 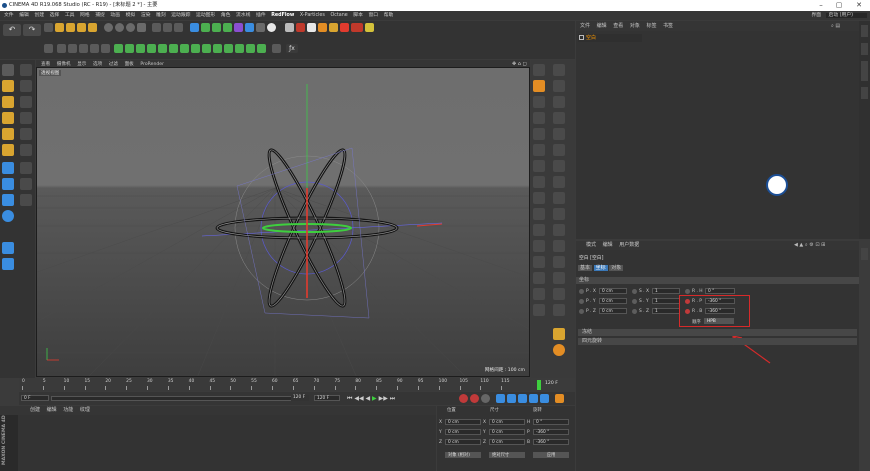 I want to click on mograph-sound-icon, so click(x=250, y=48).